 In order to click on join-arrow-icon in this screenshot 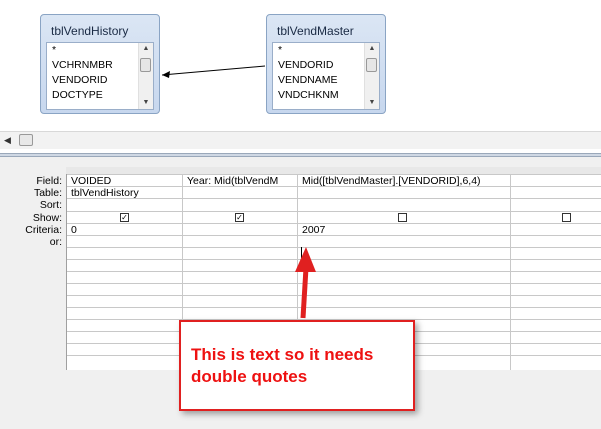, I will do `click(166, 74)`.